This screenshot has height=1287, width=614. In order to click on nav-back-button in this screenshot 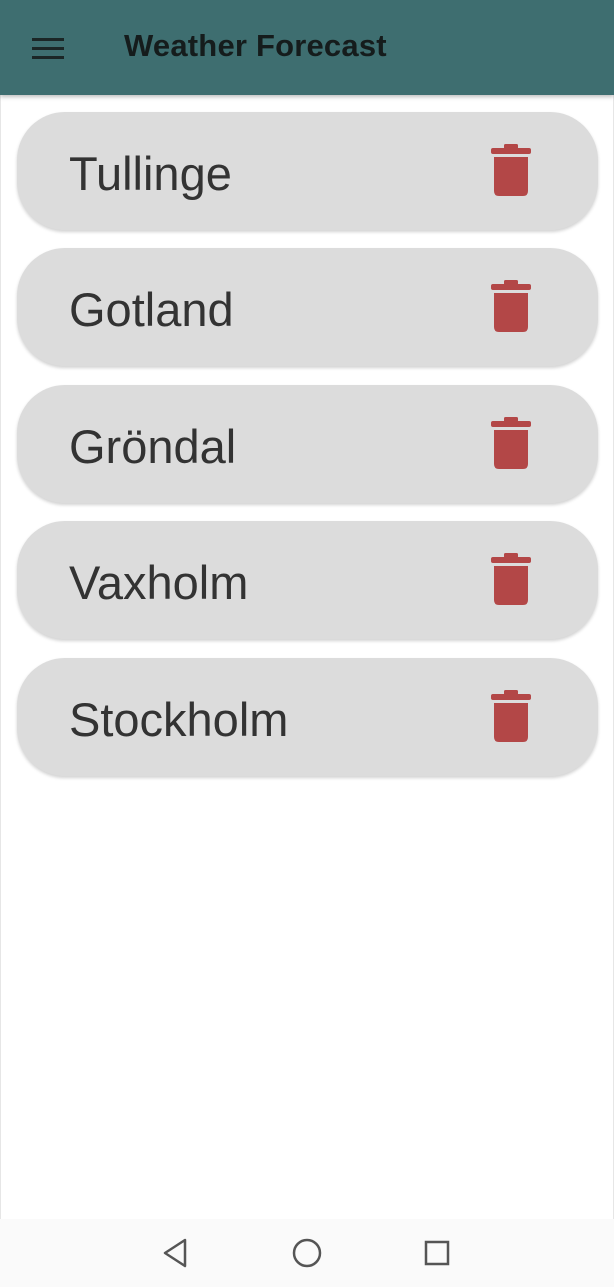, I will do `click(175, 1253)`.